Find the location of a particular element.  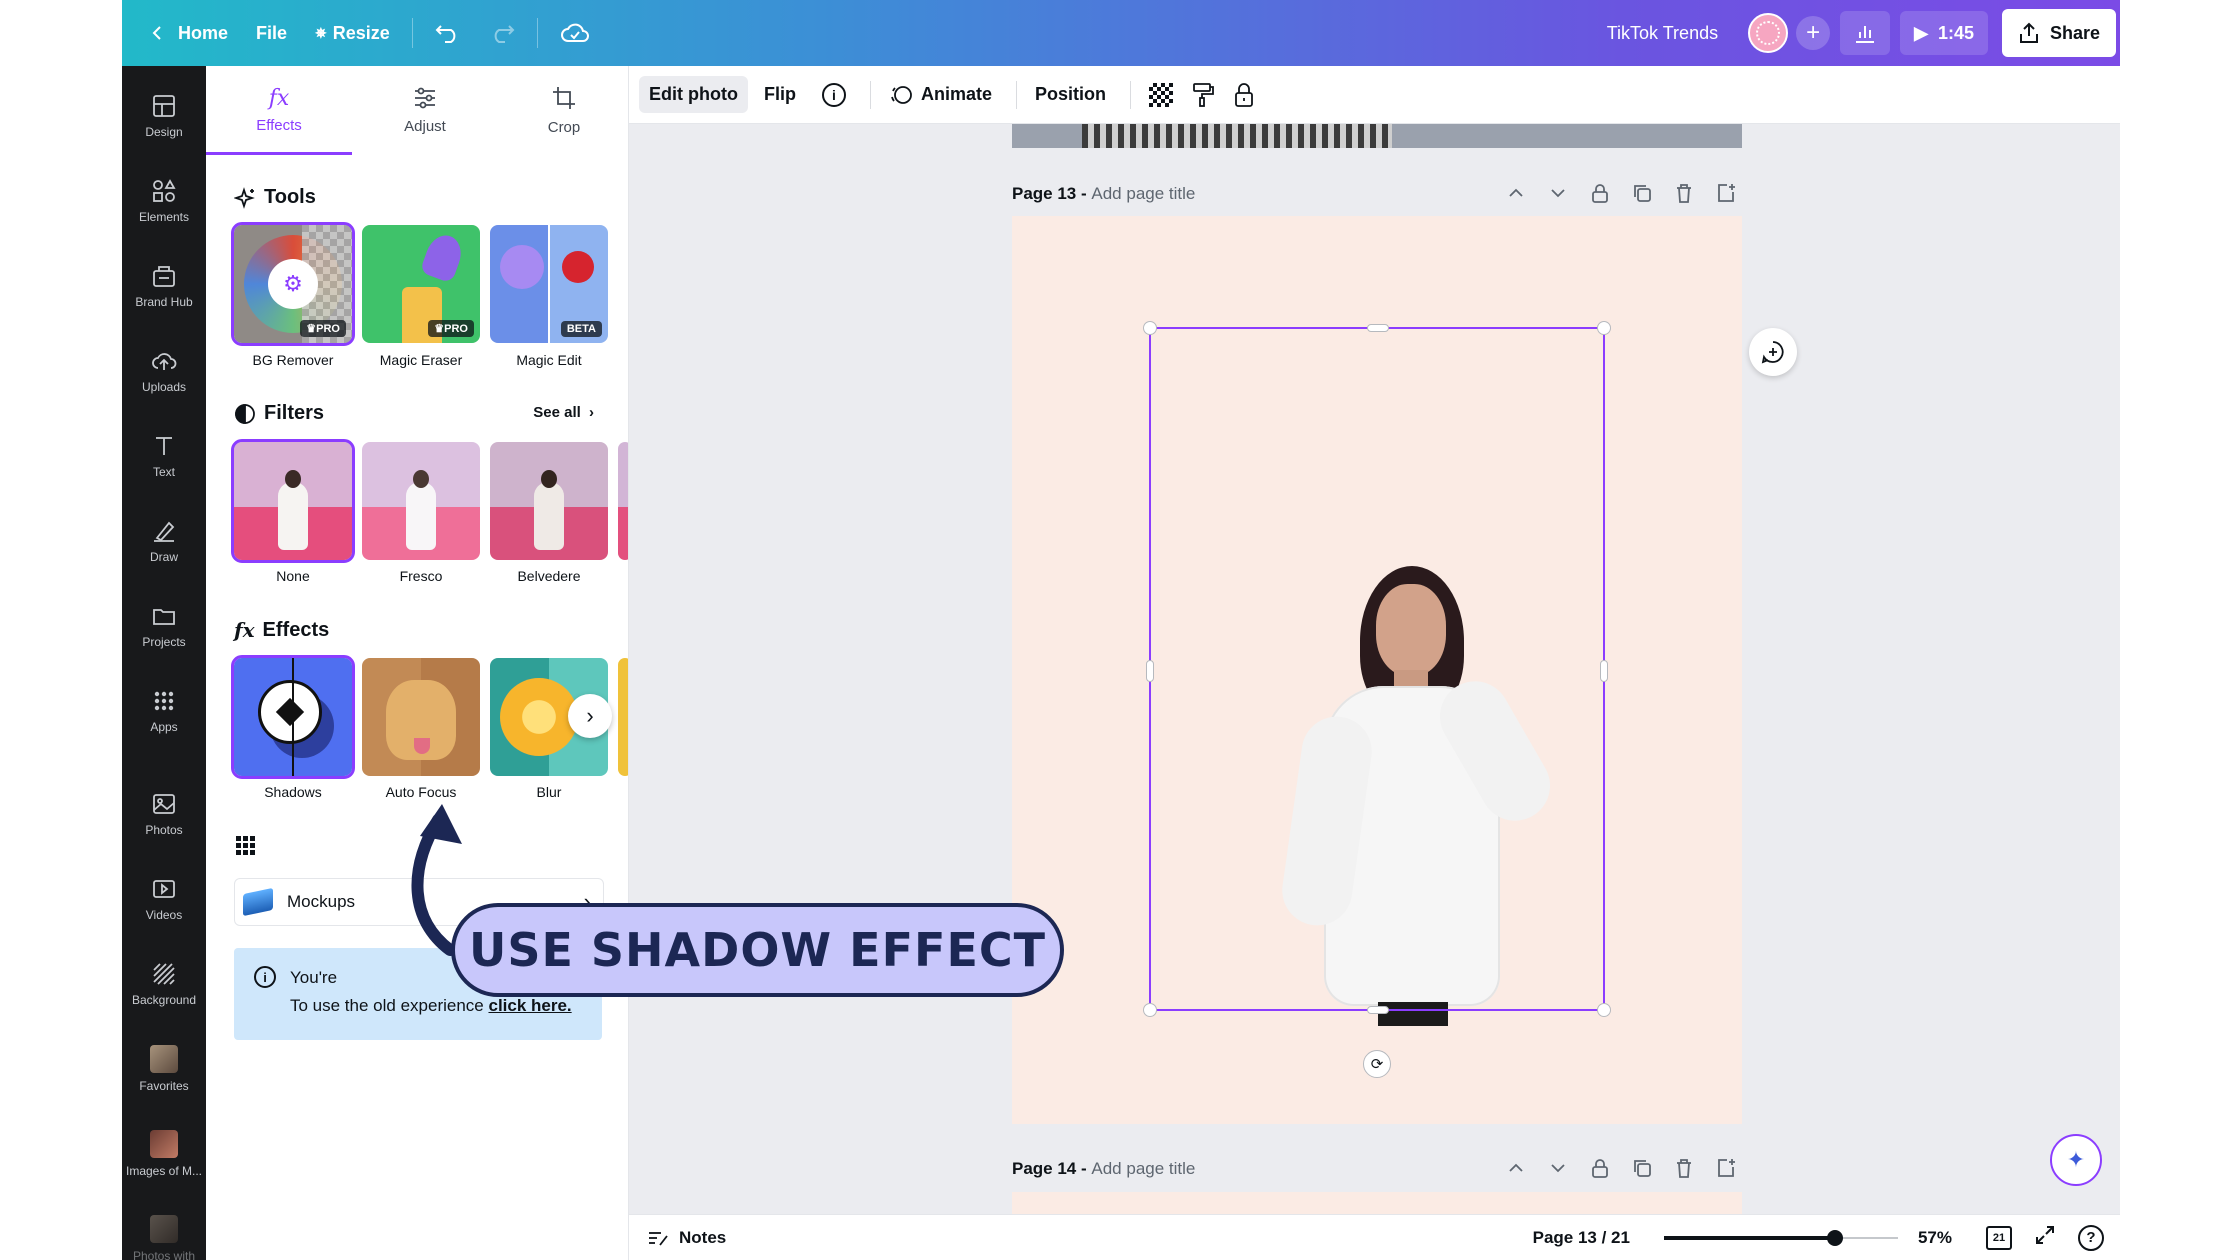

effect-next-partial is located at coordinates (623, 717).